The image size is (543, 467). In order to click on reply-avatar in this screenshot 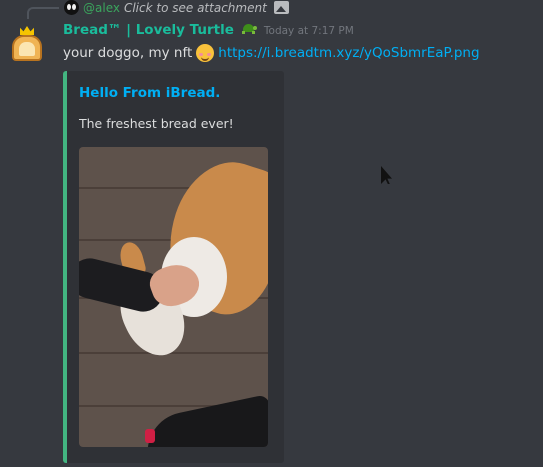, I will do `click(71, 7)`.